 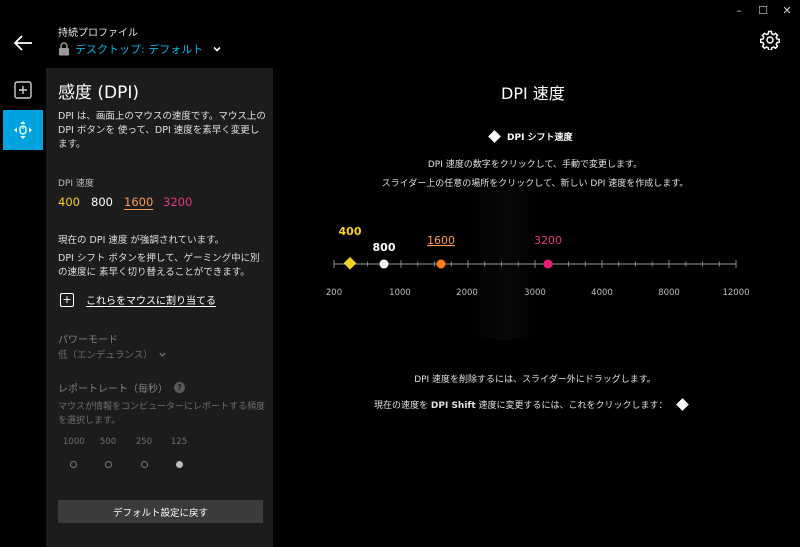 I want to click on report-rate-option-500: 500, so click(x=108, y=452).